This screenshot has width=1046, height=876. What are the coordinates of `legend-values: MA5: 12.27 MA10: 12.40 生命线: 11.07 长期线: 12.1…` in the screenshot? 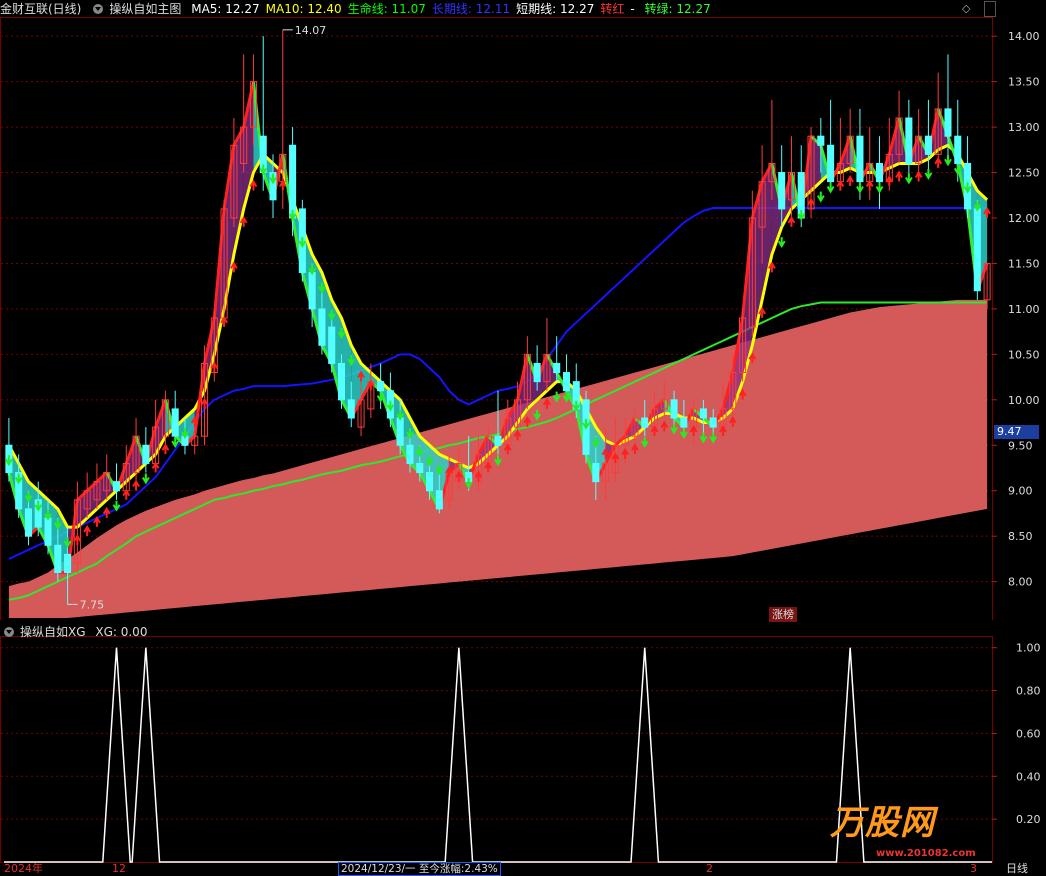 It's located at (454, 9).